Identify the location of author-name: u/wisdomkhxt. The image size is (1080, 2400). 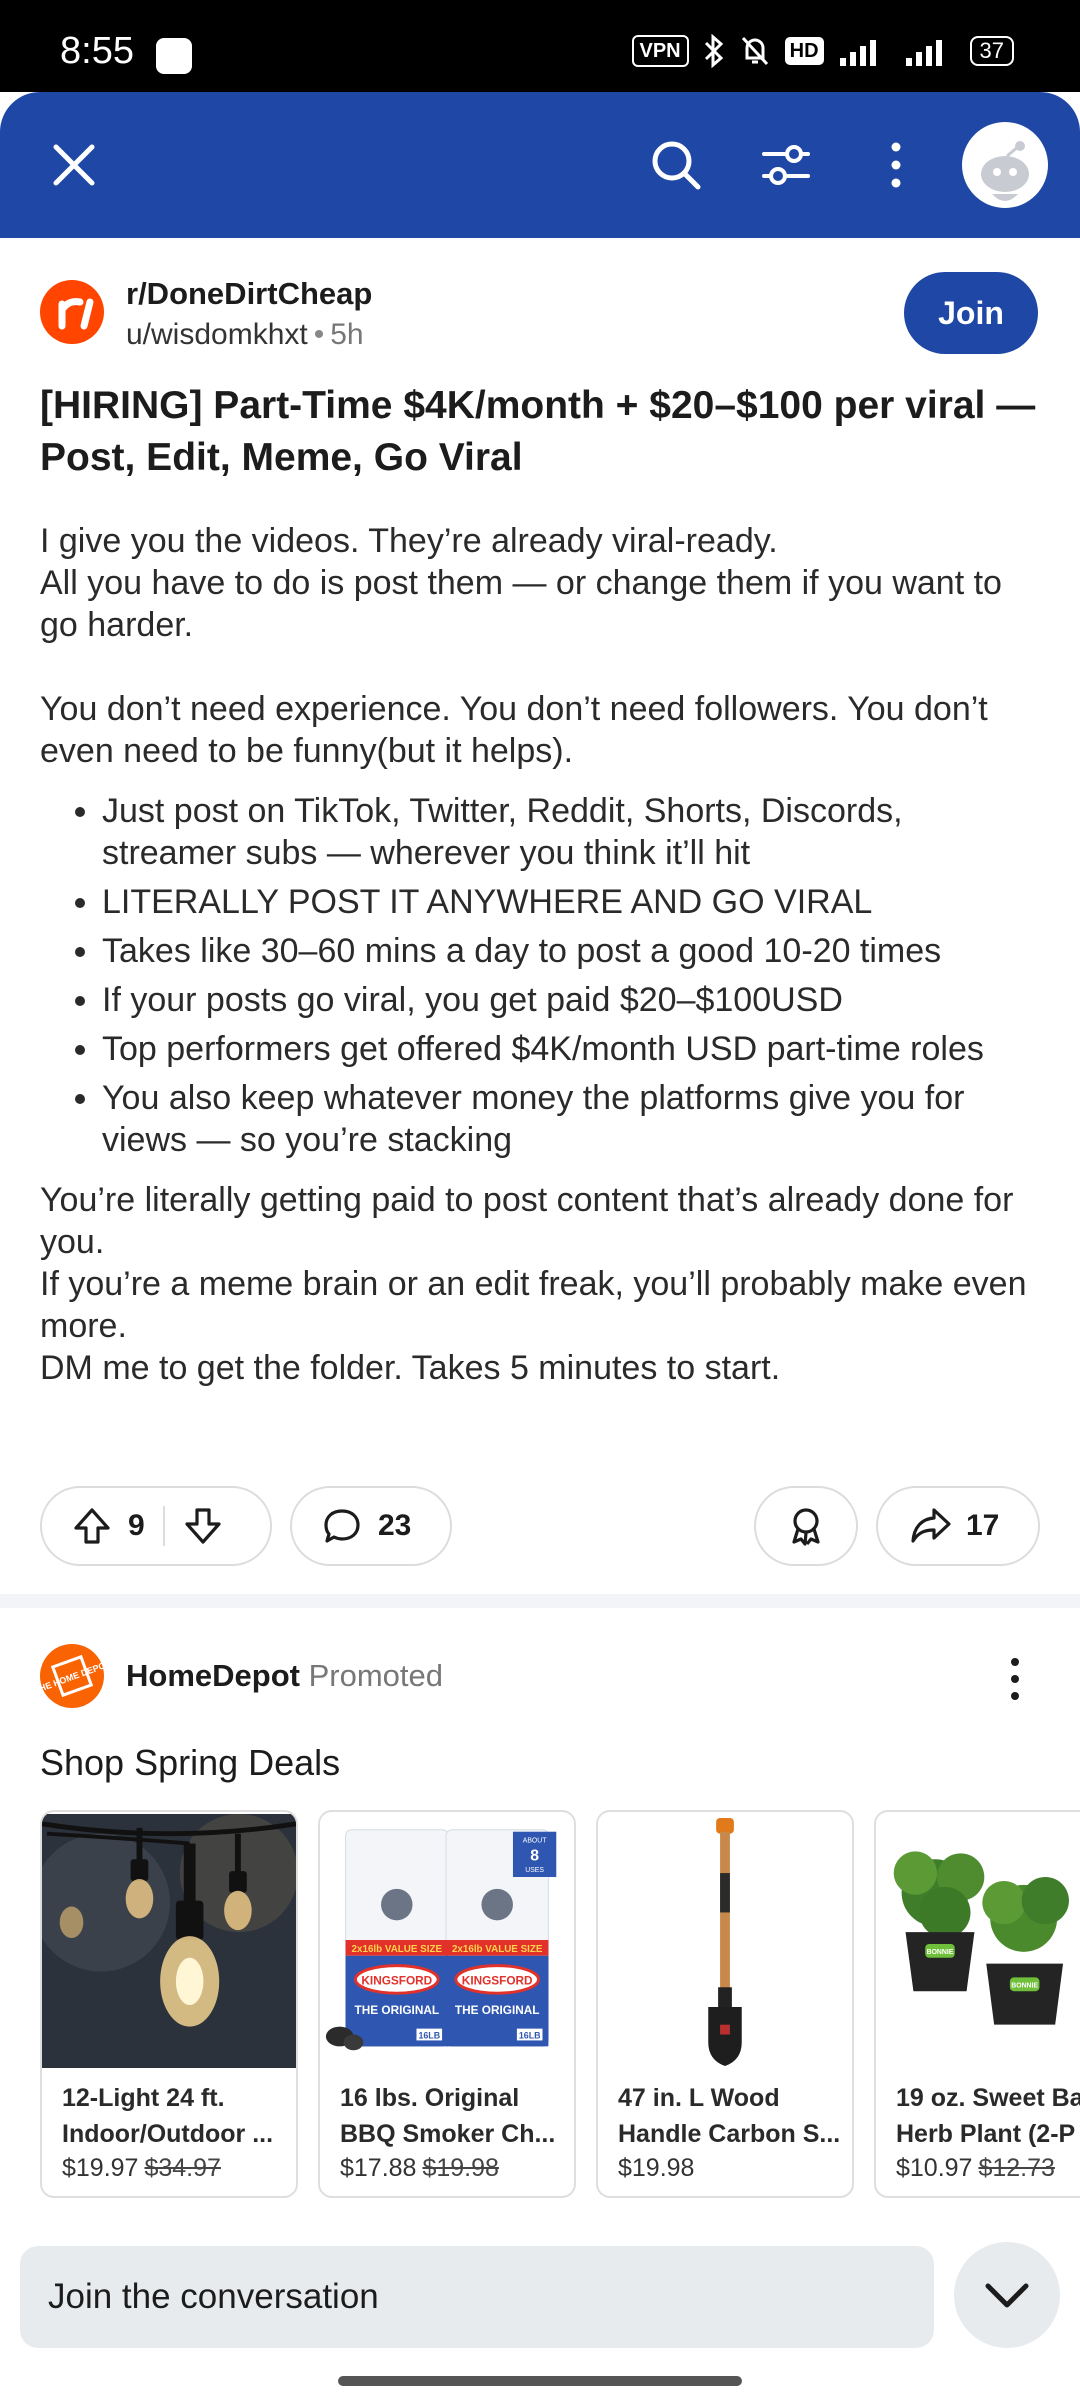
(217, 334).